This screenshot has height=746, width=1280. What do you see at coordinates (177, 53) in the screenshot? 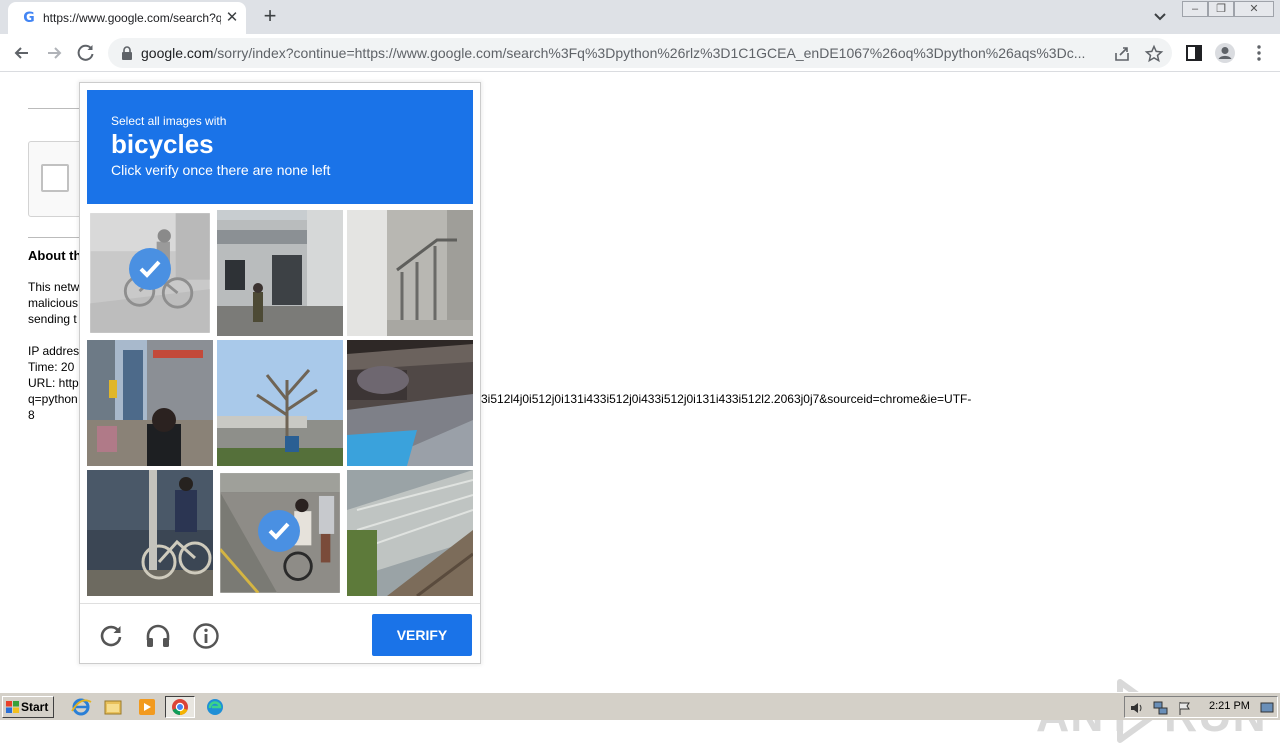
I see `url-host: google.com` at bounding box center [177, 53].